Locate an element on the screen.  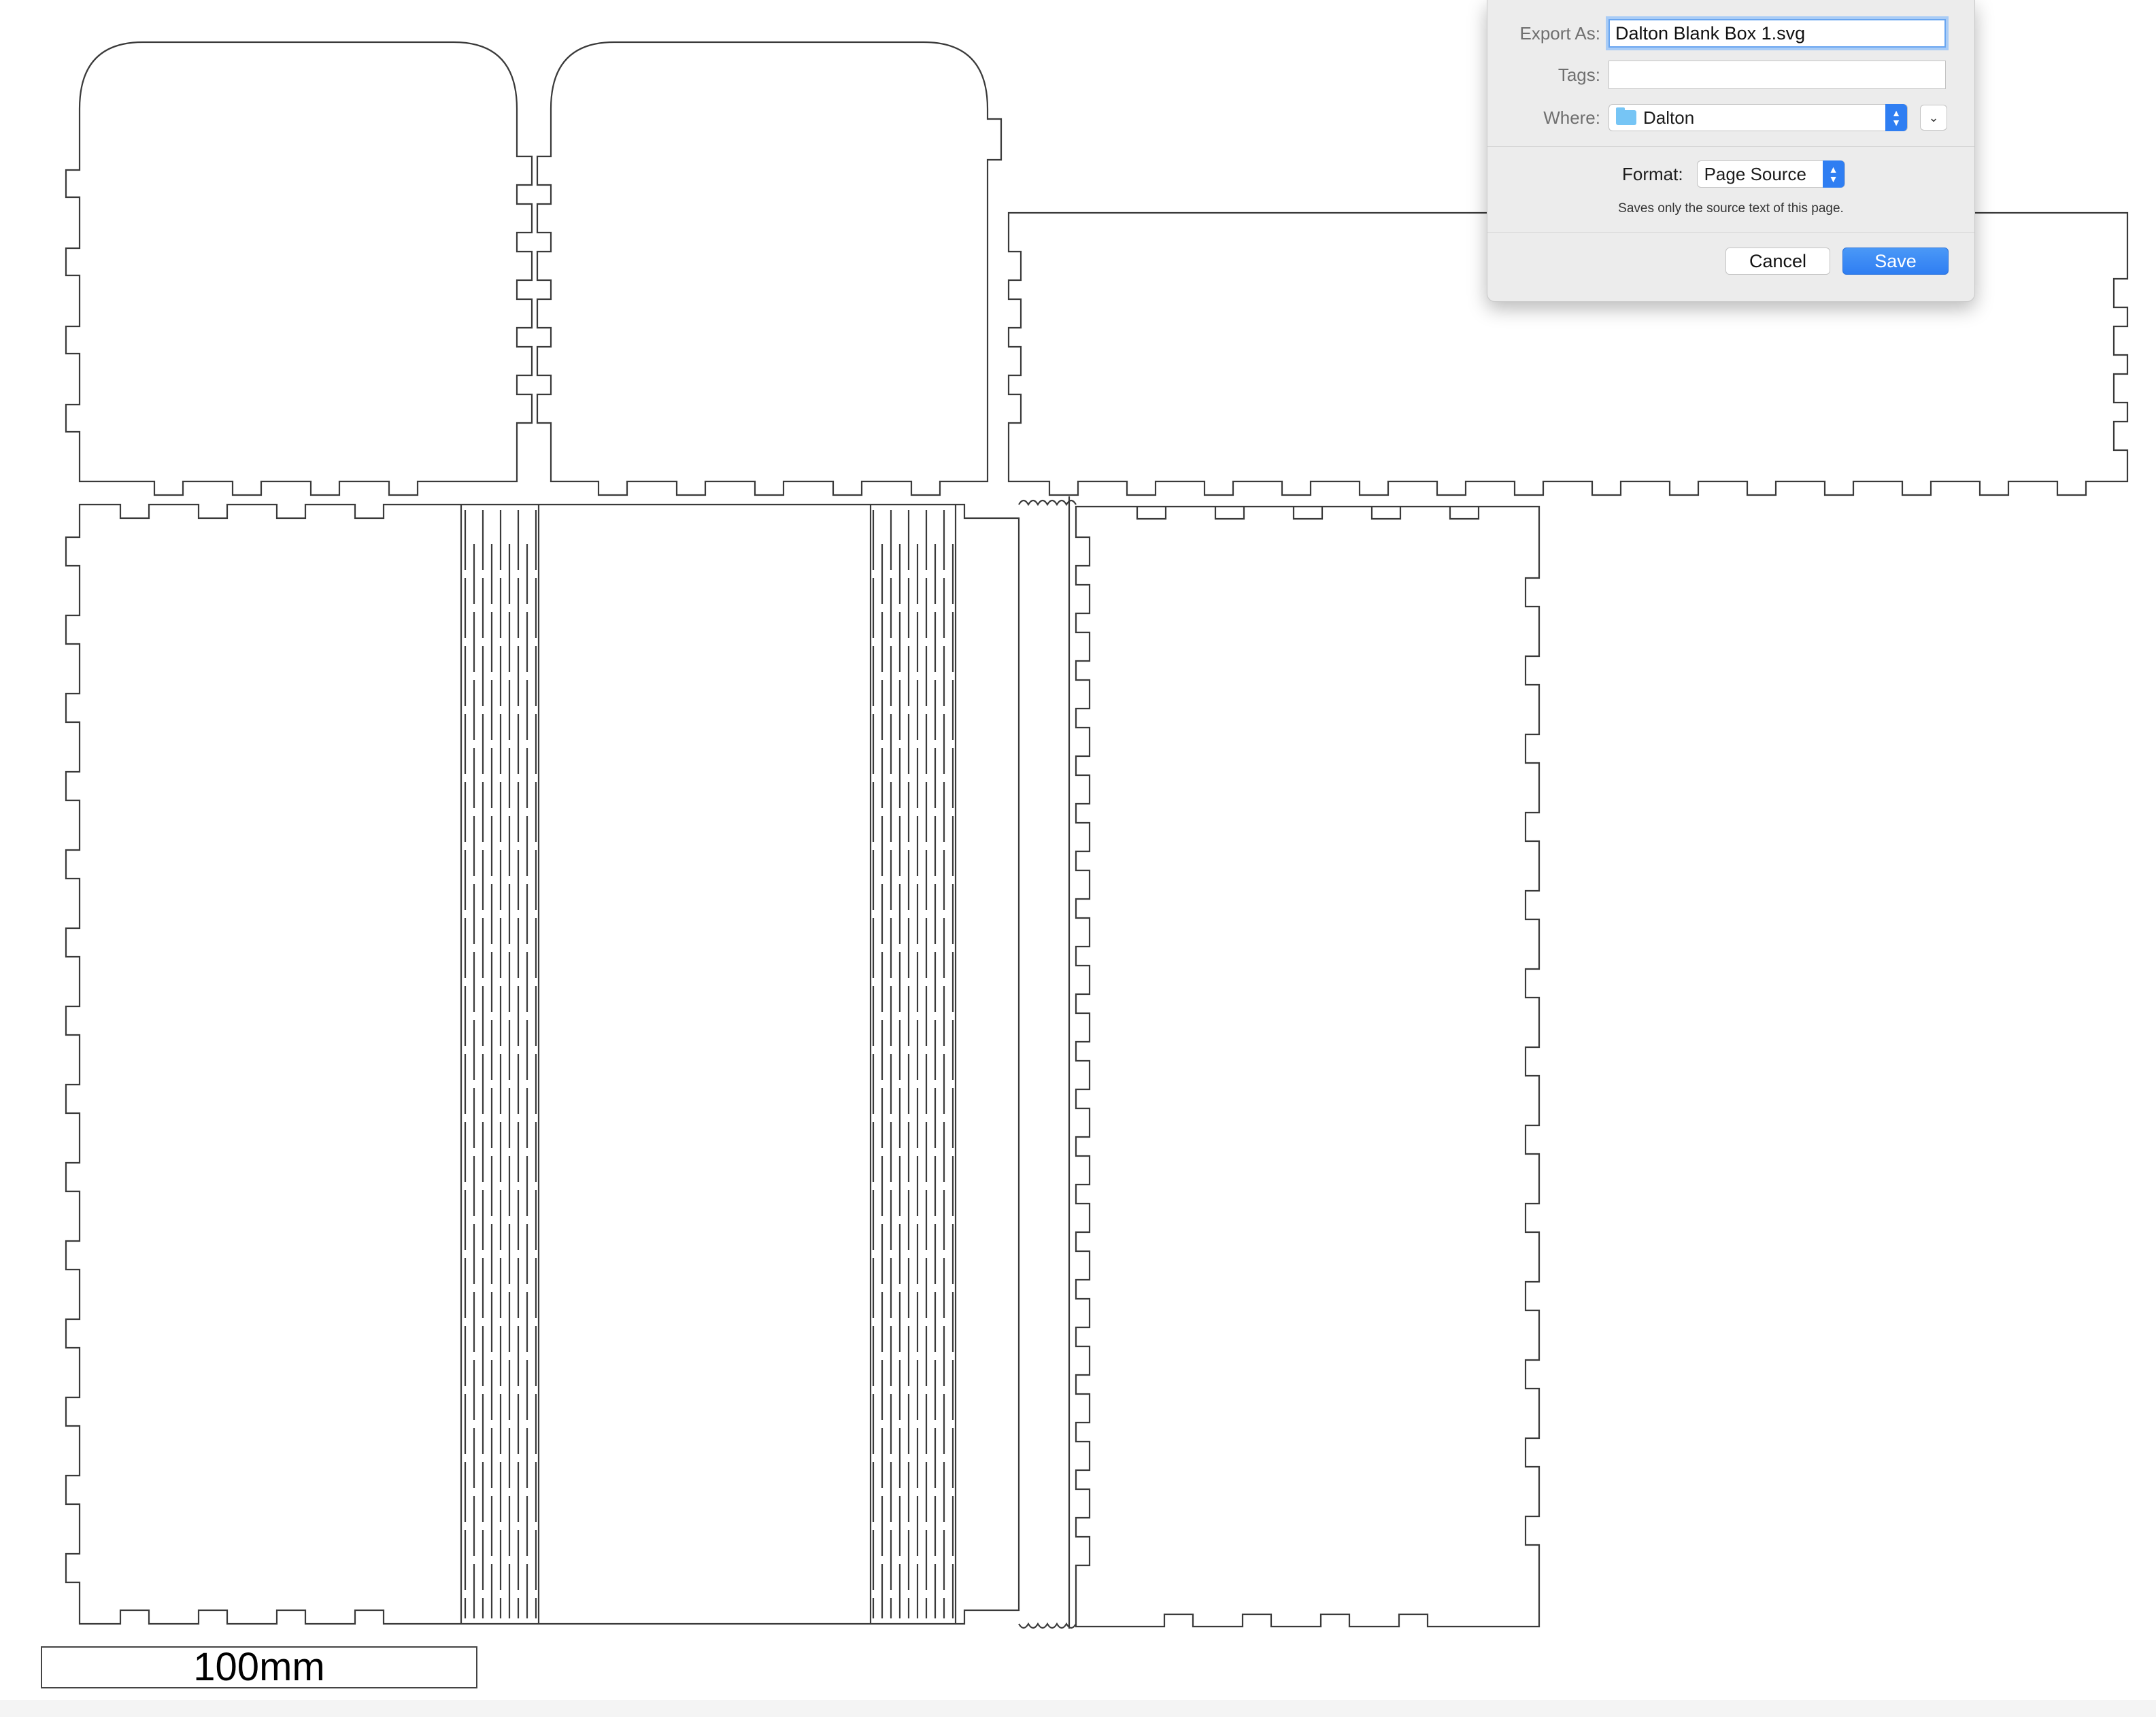
expand-dialog-button: ⌄ is located at coordinates (1933, 118).